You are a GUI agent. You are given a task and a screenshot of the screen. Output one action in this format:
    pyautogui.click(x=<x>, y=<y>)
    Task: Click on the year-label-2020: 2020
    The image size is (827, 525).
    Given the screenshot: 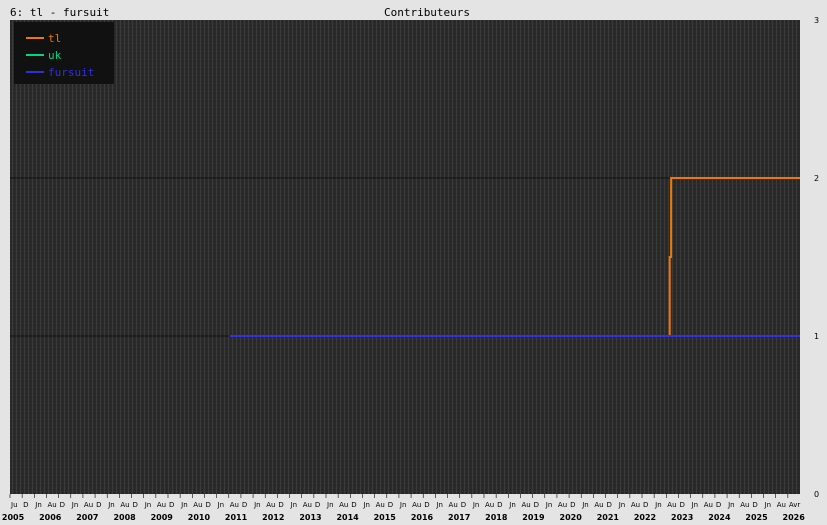 What is the action you would take?
    pyautogui.click(x=571, y=517)
    